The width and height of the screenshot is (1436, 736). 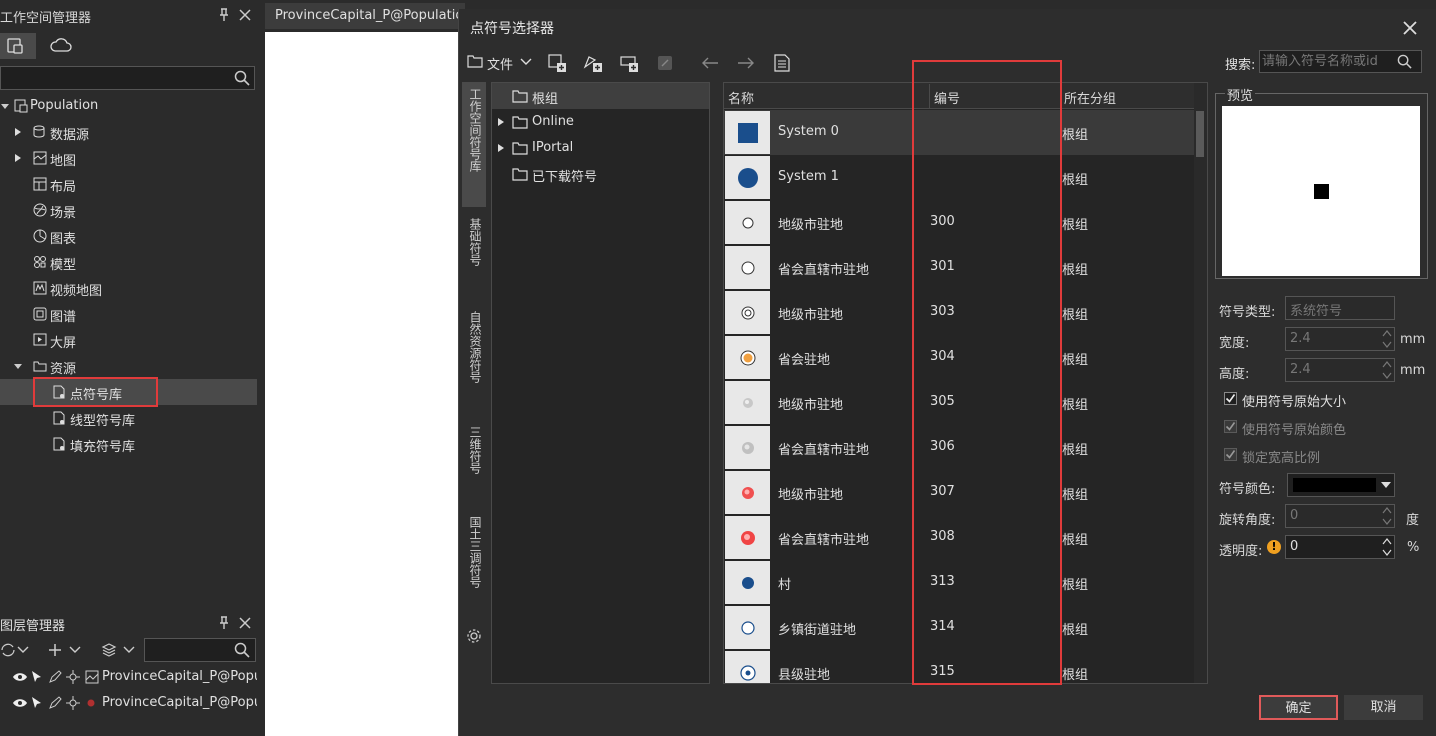 What do you see at coordinates (128, 262) in the screenshot?
I see `tree-item-model: 模型` at bounding box center [128, 262].